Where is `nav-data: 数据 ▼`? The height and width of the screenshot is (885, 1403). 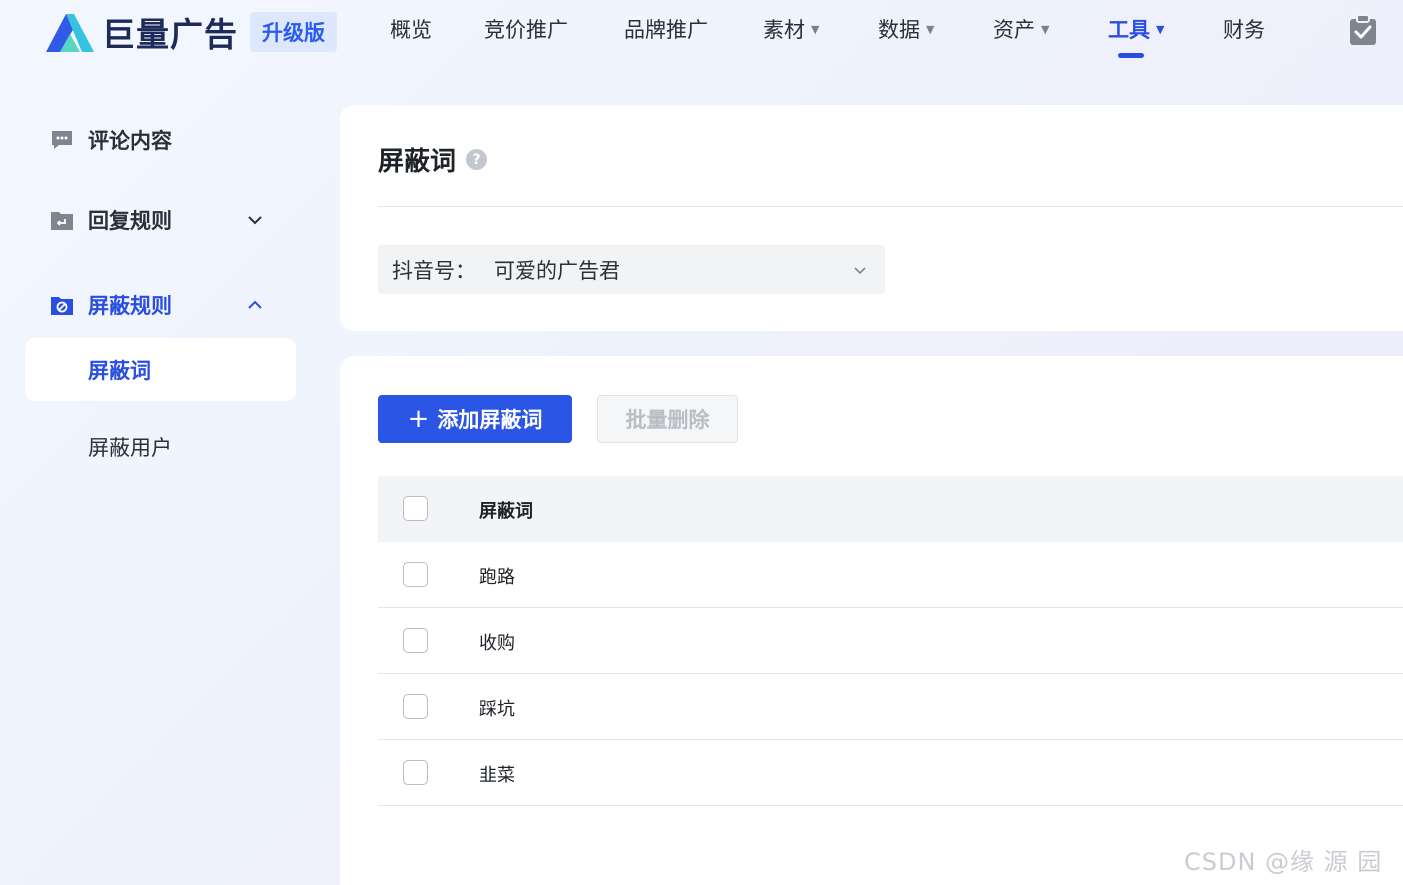 nav-data: 数据 ▼ is located at coordinates (906, 29).